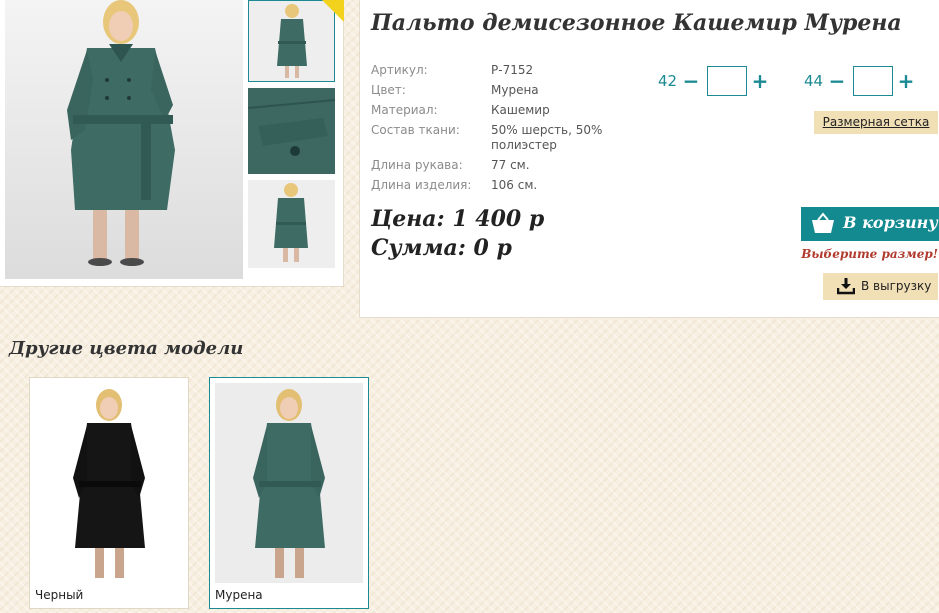 The height and width of the screenshot is (613, 939). What do you see at coordinates (890, 222) in the screenshot?
I see `add-to-cart-label: В корзину` at bounding box center [890, 222].